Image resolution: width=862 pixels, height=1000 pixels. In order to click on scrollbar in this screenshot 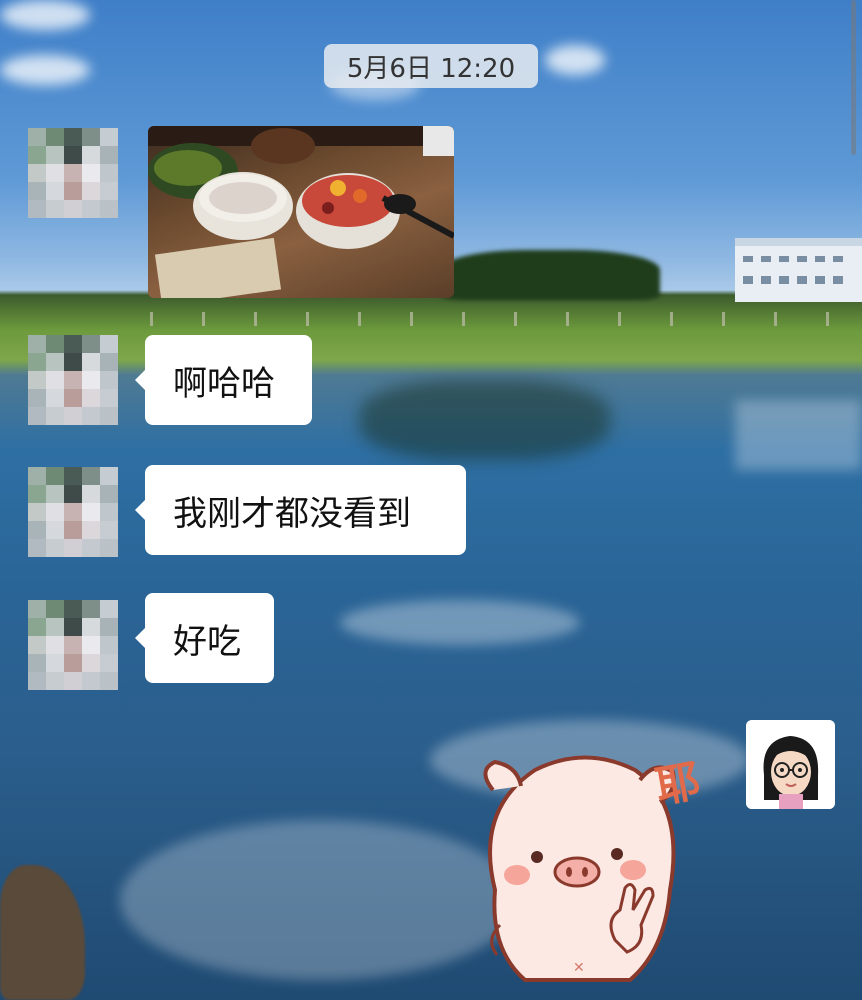, I will do `click(853, 77)`.